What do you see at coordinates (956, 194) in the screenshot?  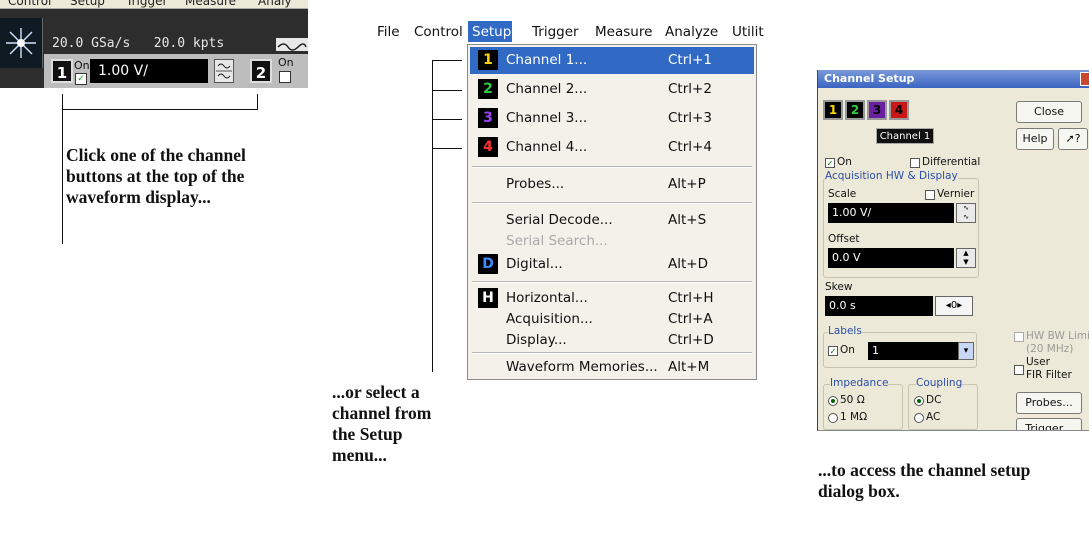 I see `vernier-label: Vernier` at bounding box center [956, 194].